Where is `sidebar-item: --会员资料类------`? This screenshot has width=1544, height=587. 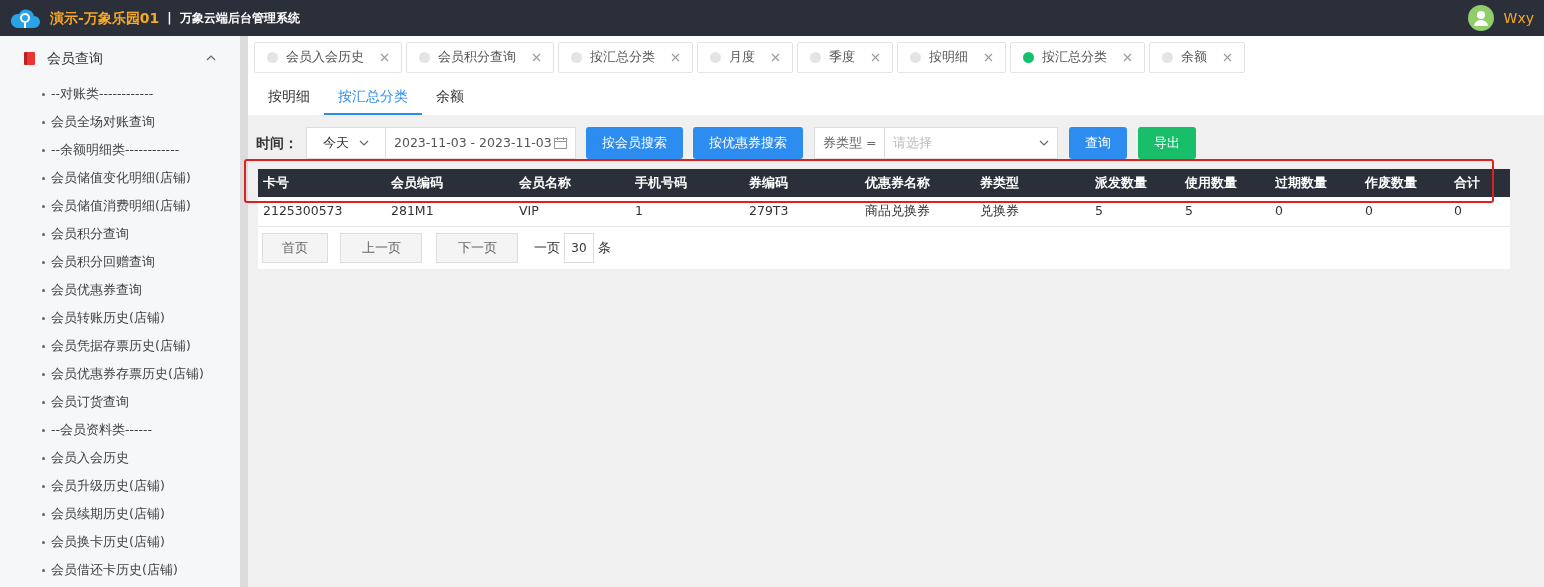 sidebar-item: --会员资料类------ is located at coordinates (120, 430).